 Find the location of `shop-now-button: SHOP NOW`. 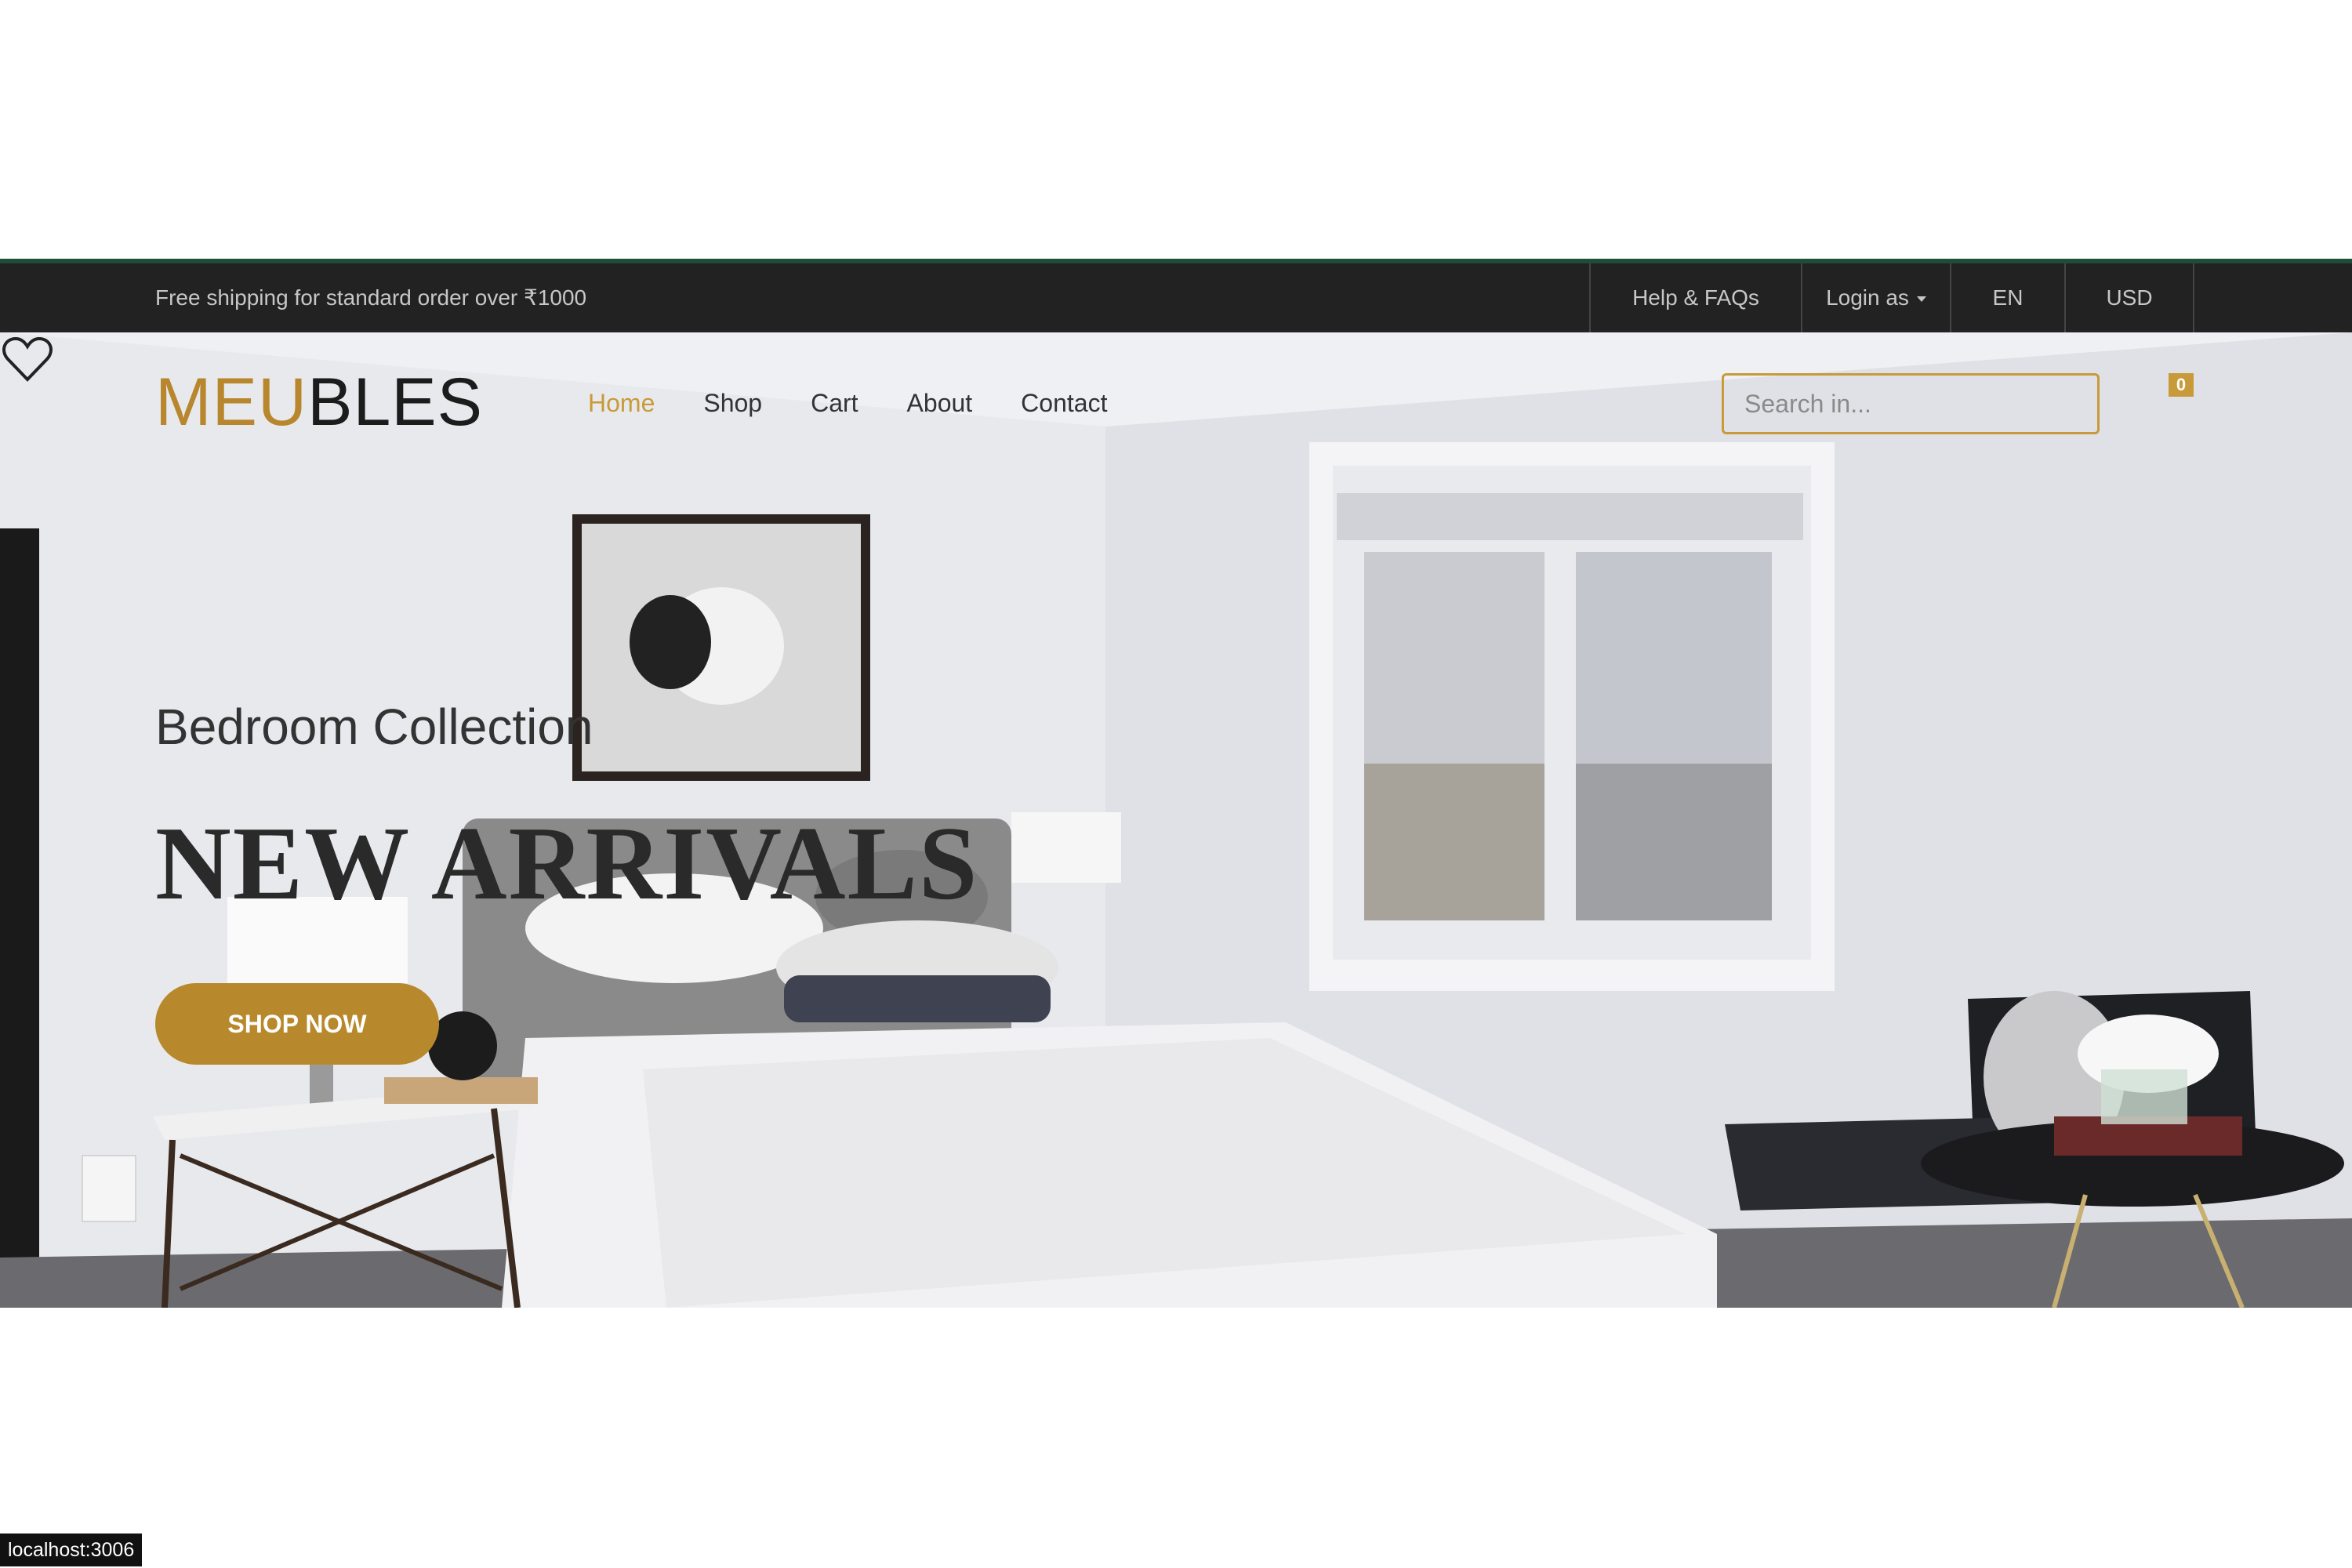

shop-now-button: SHOP NOW is located at coordinates (297, 1024).